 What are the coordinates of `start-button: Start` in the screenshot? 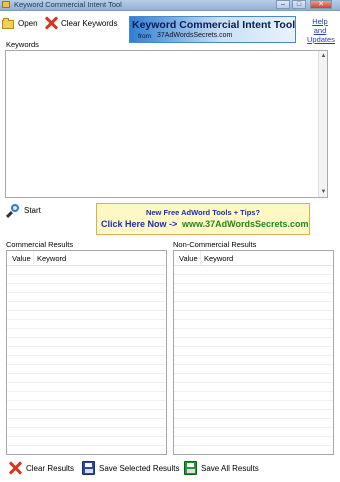 It's located at (24, 210).